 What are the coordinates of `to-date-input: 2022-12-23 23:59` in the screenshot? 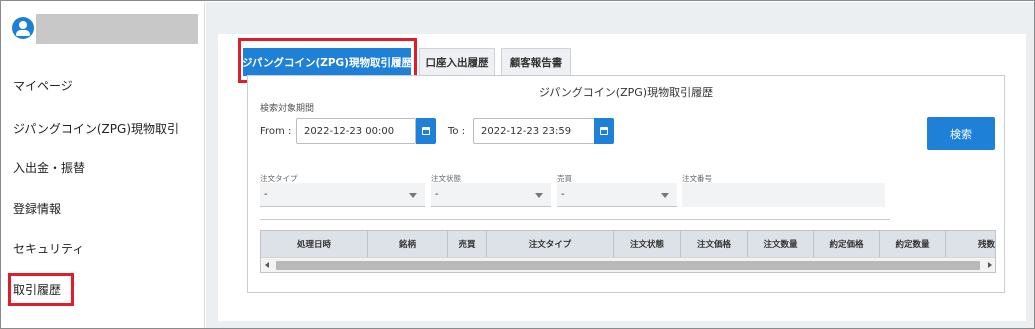 It's located at (534, 131).